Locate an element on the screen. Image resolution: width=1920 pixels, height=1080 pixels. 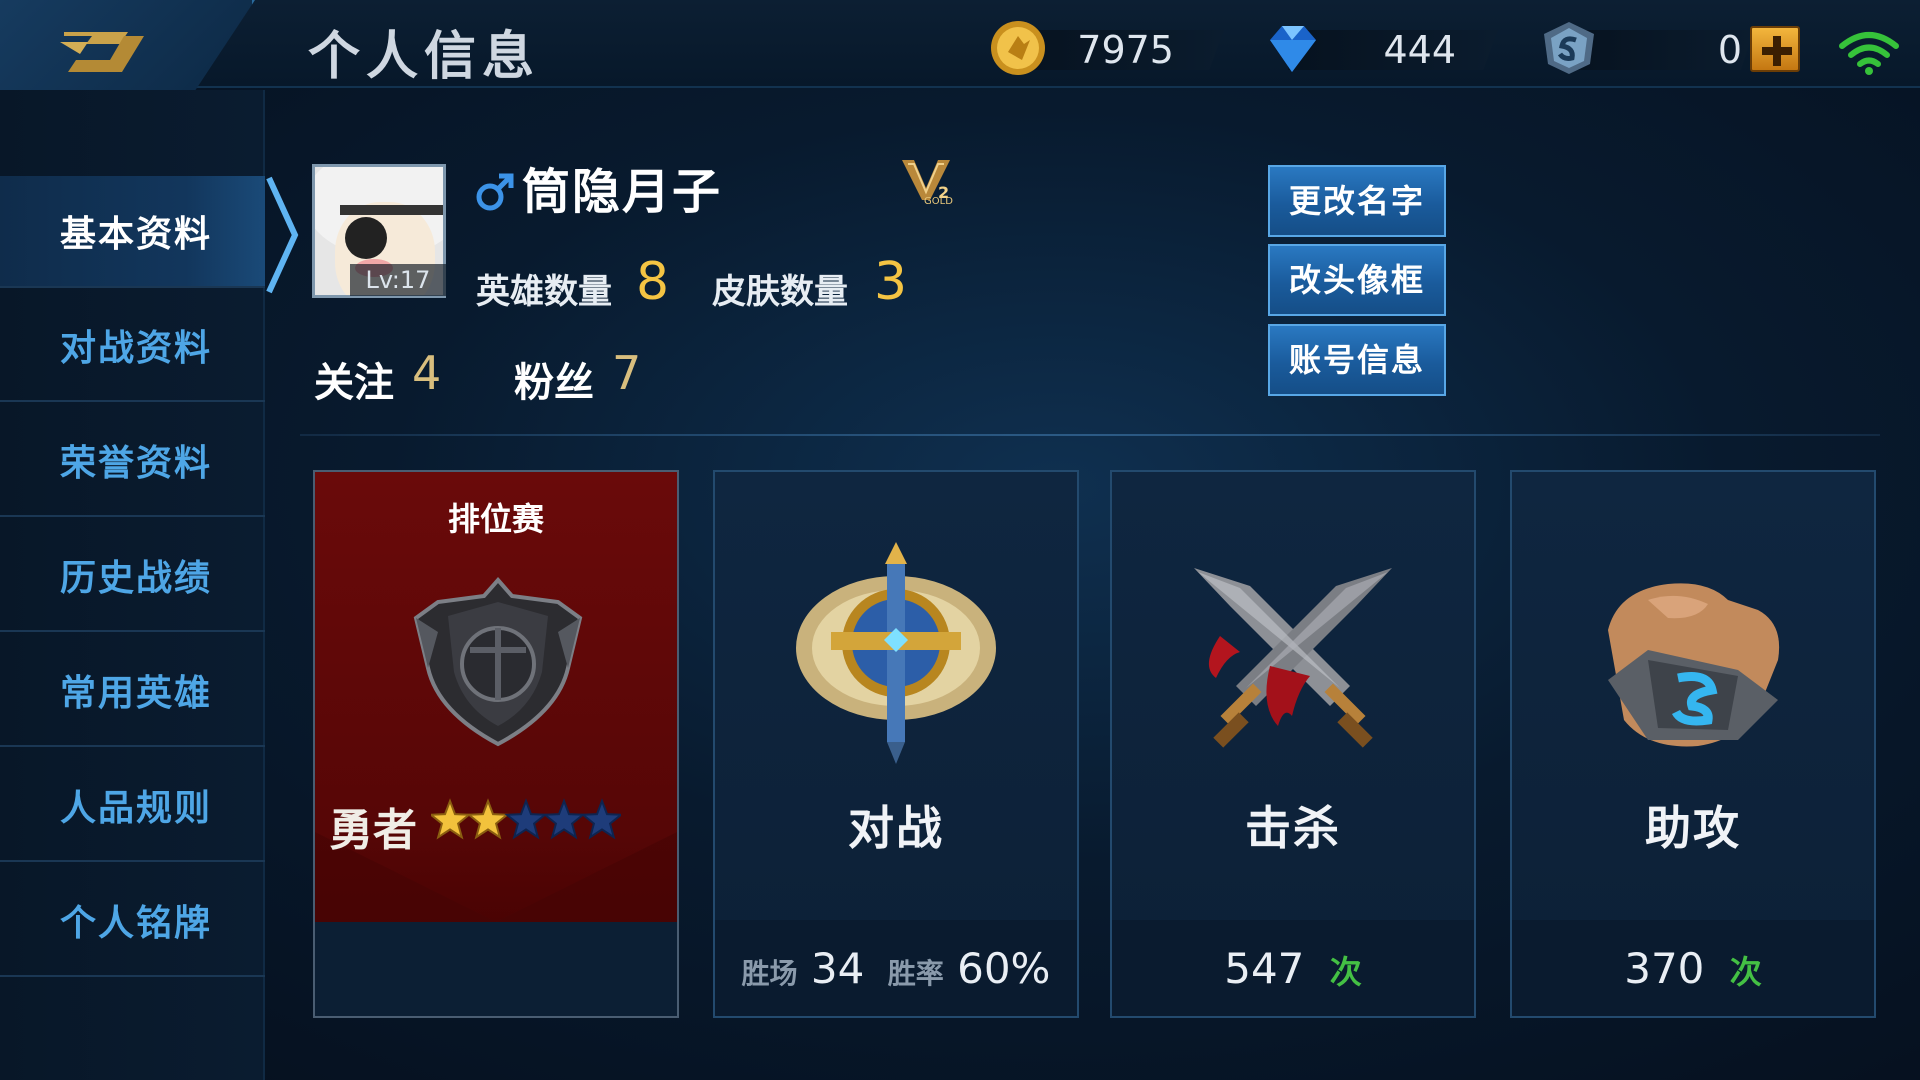
battle-card: 对战 胜场 34 胜率 60% is located at coordinates (896, 744).